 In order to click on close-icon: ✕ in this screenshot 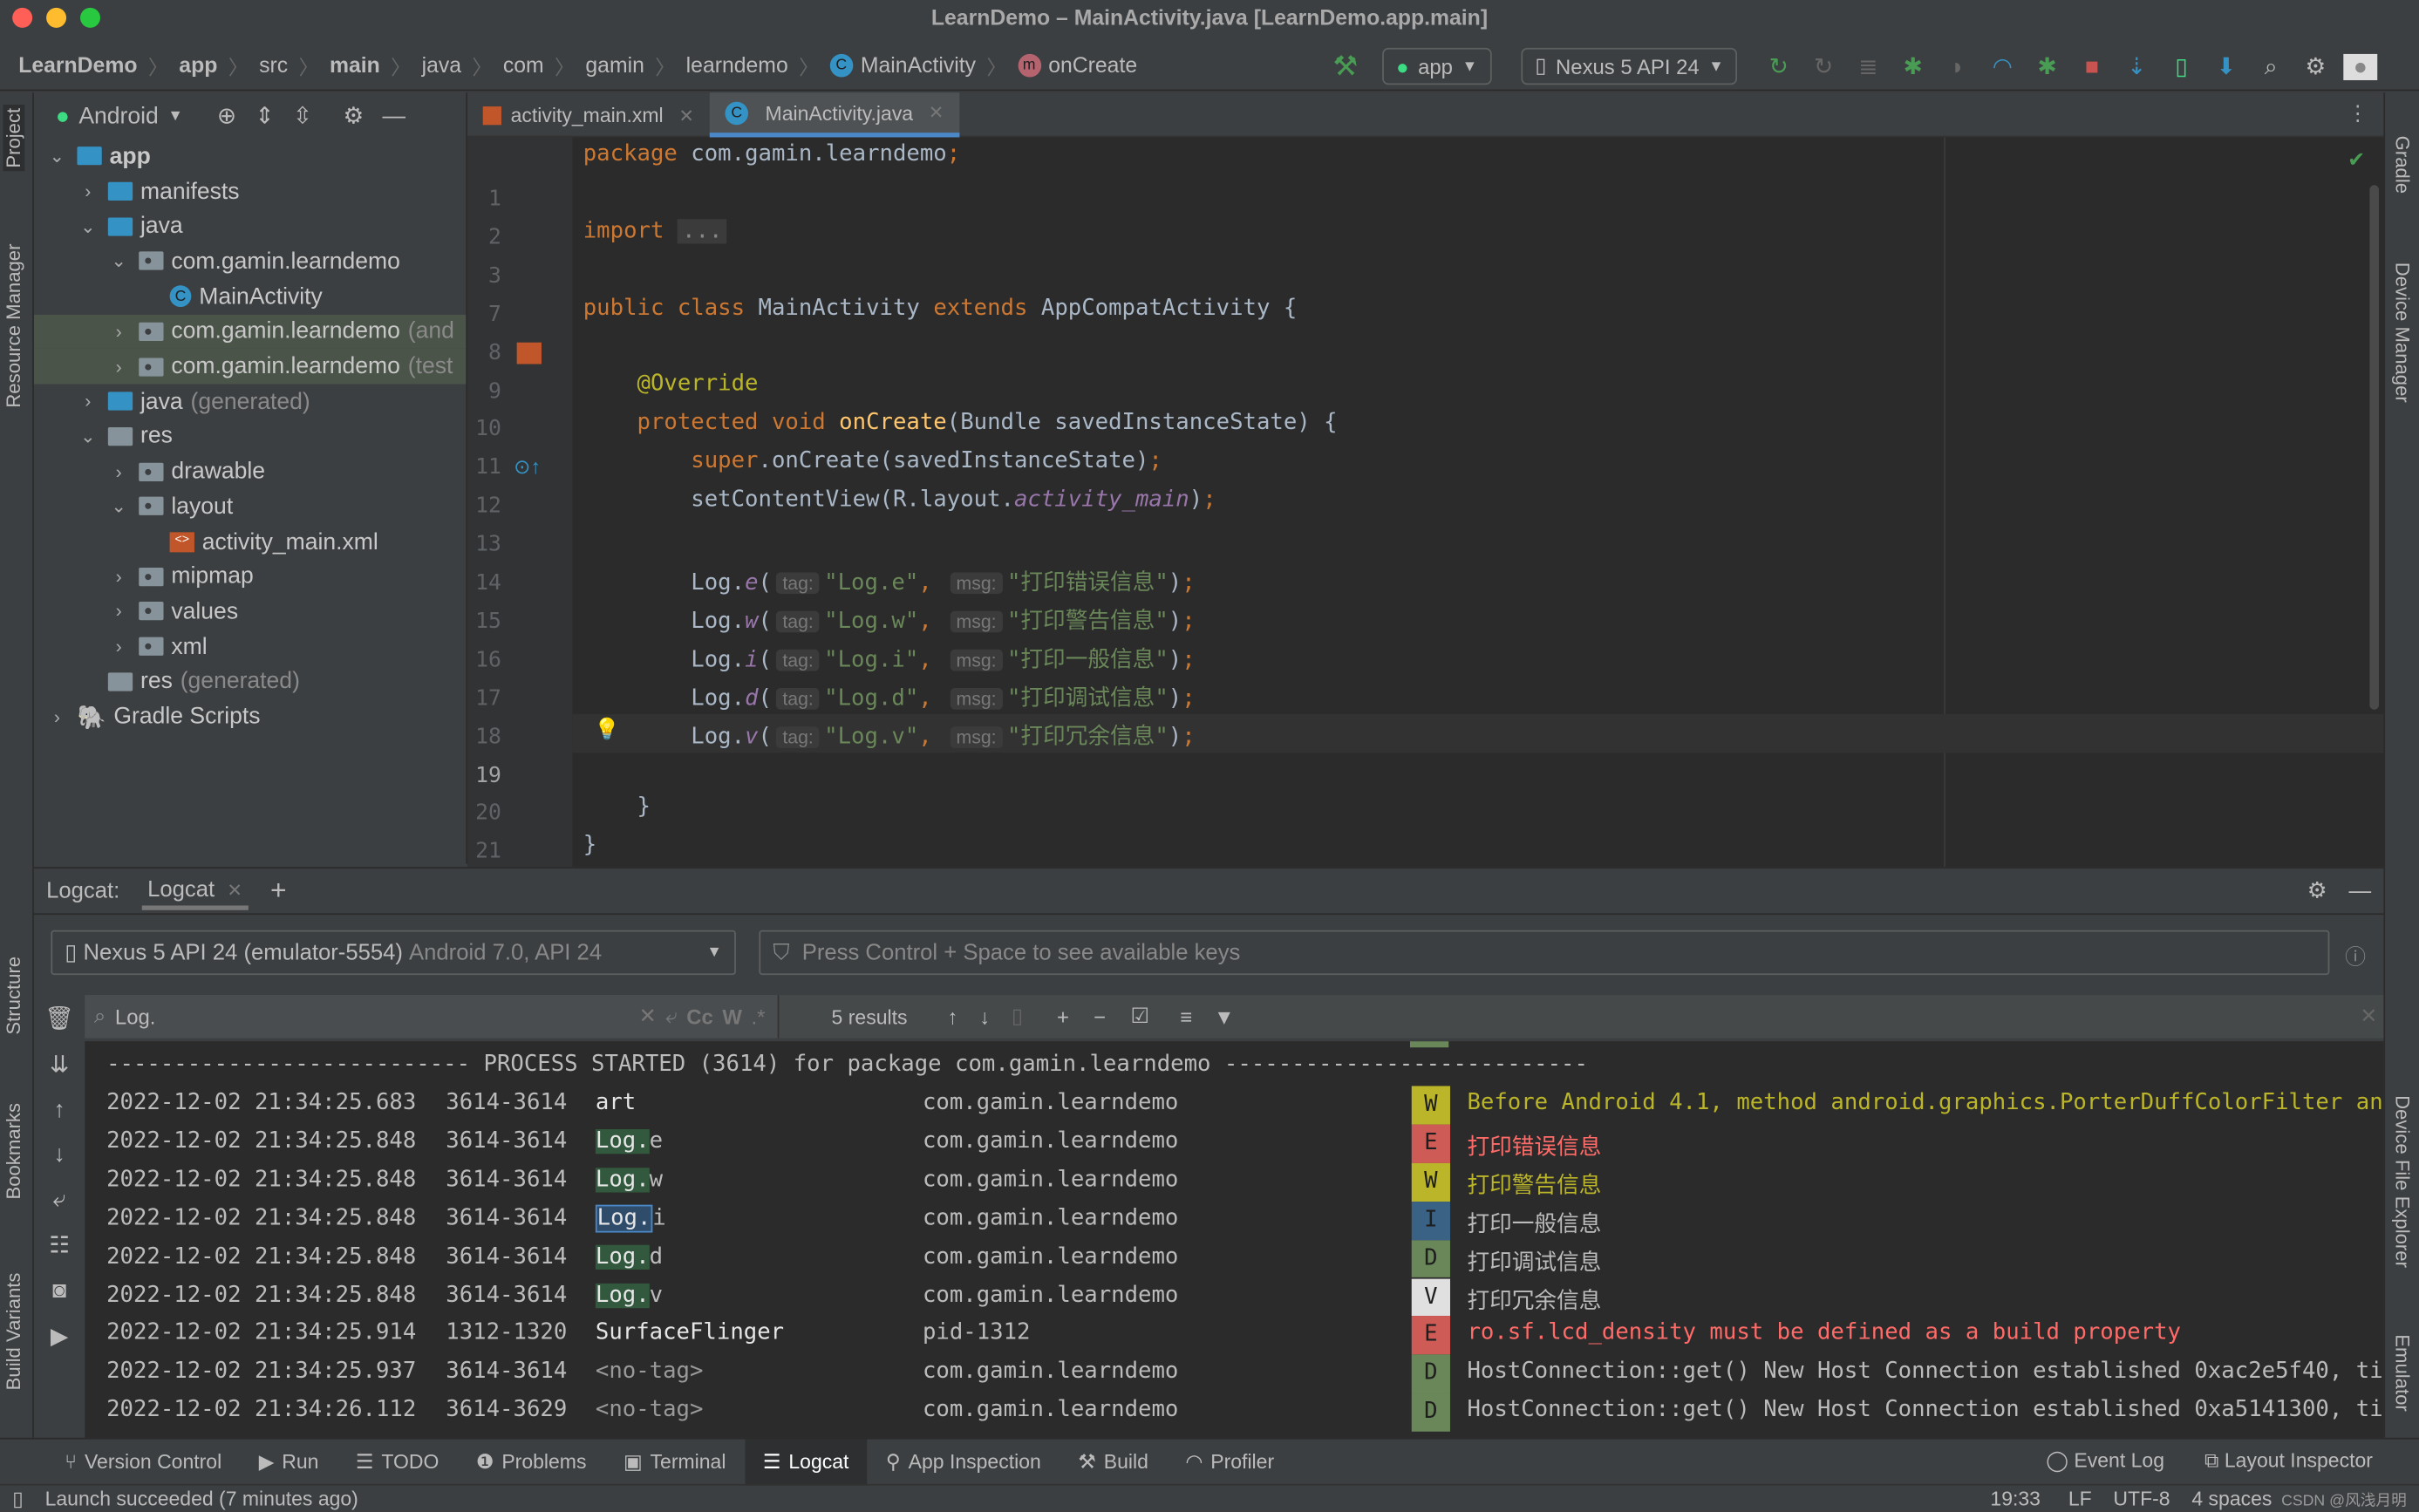, I will do `click(936, 113)`.